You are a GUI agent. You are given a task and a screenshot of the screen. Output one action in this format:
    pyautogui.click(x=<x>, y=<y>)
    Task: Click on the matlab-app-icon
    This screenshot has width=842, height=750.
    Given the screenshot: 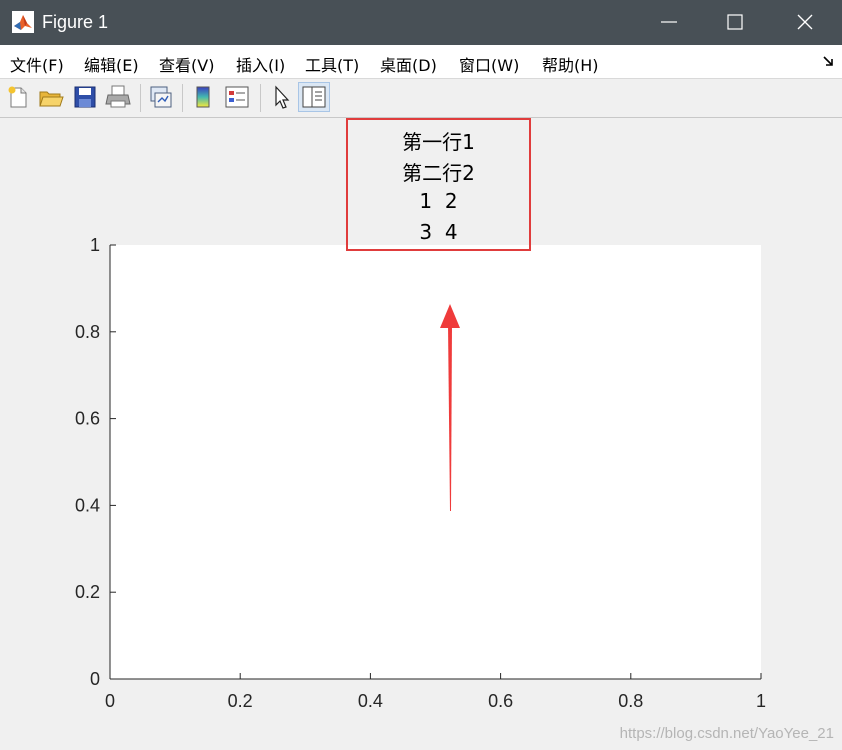 What is the action you would take?
    pyautogui.click(x=23, y=22)
    